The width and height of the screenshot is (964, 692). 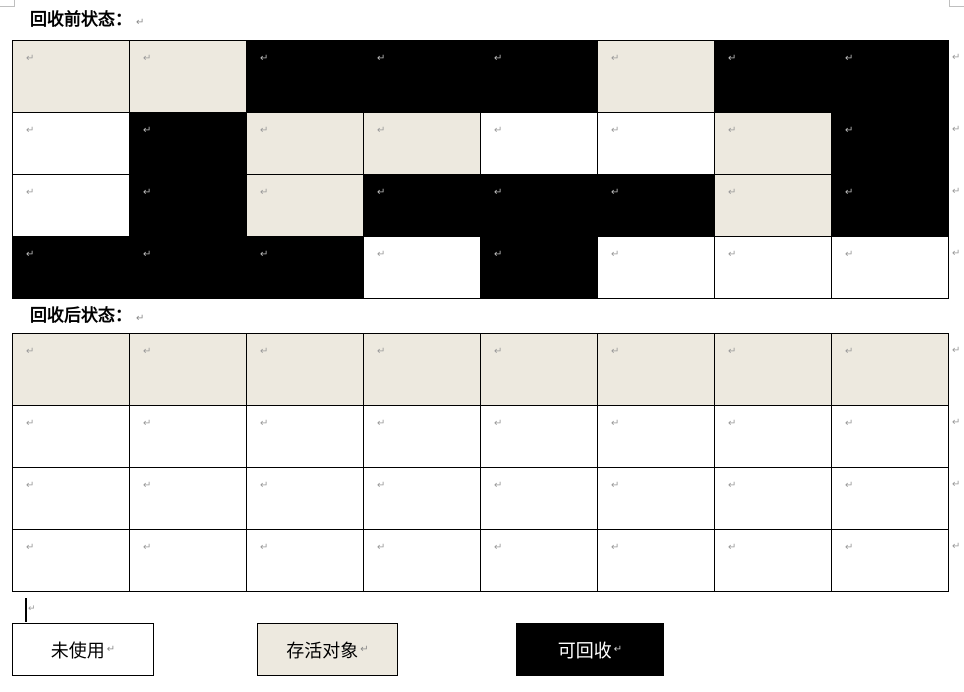 I want to click on legend-unused-label: 未使用, so click(x=77, y=651).